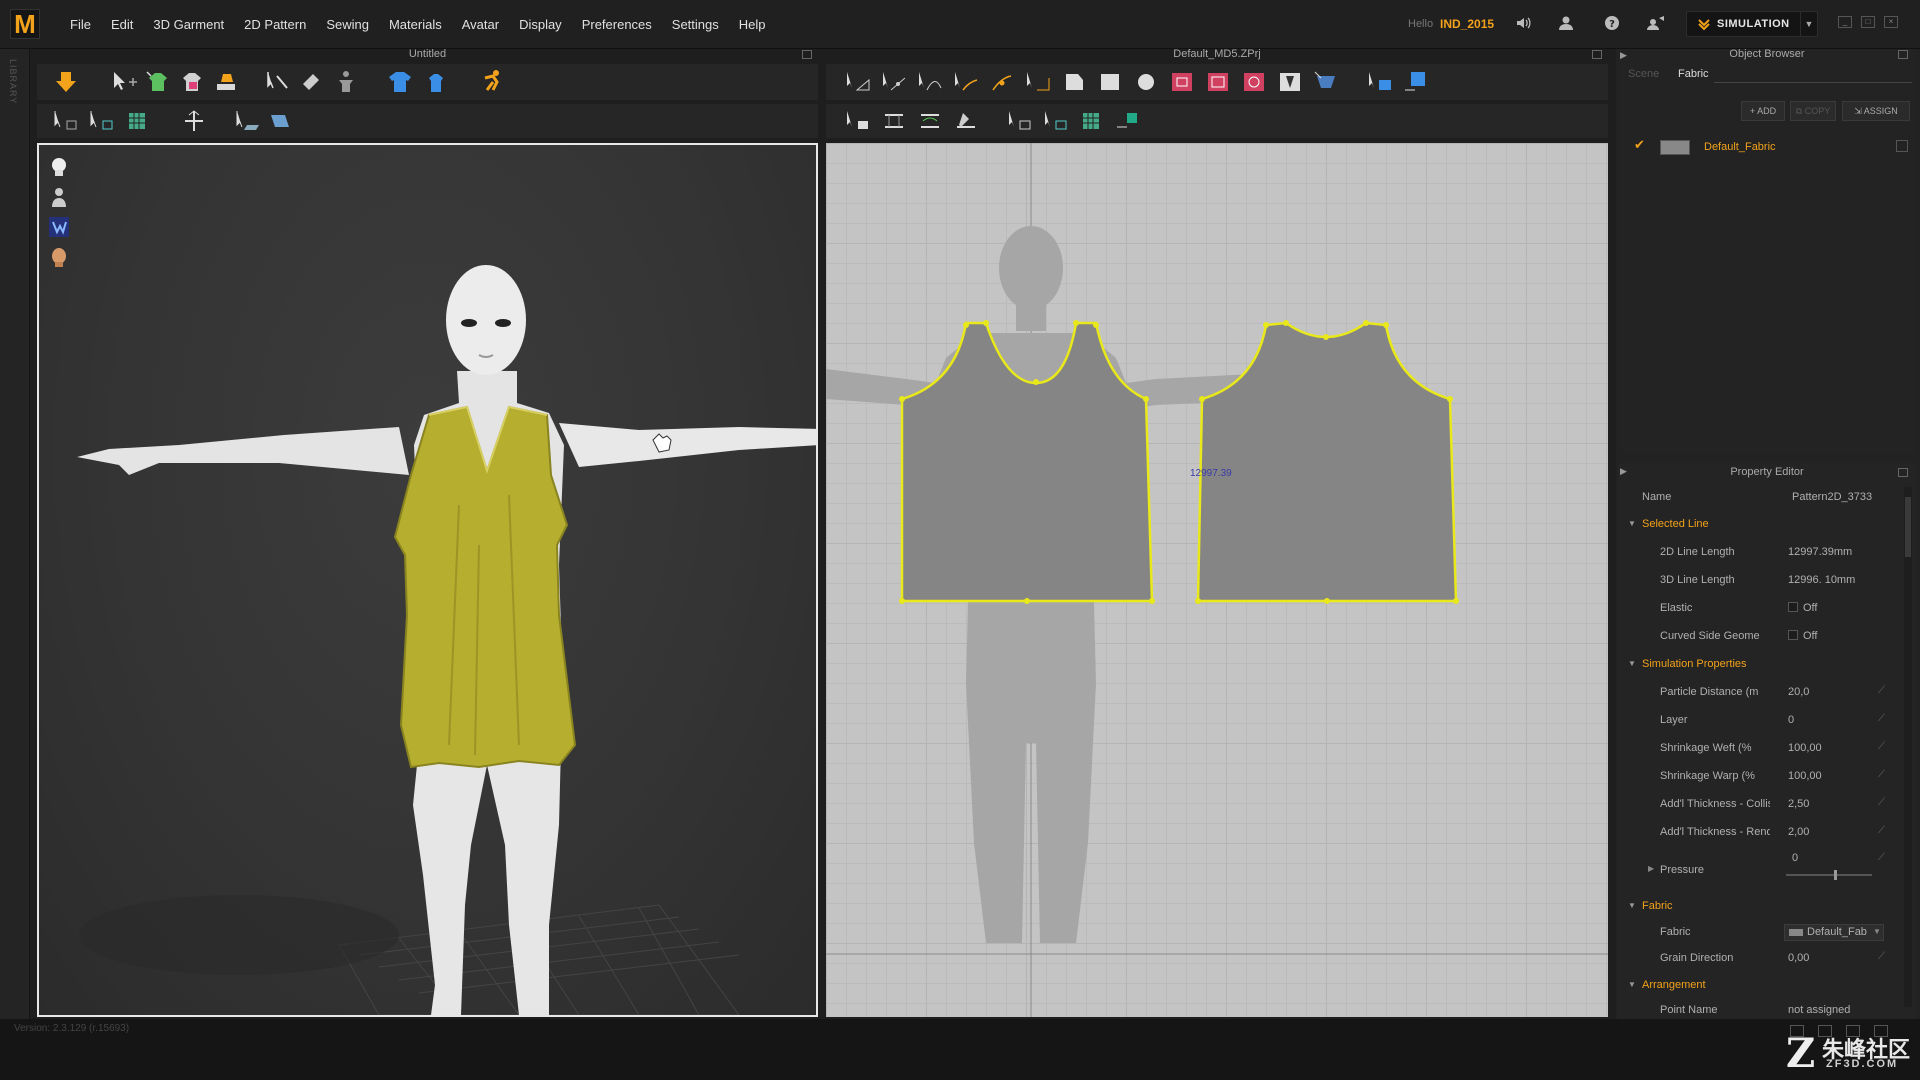  What do you see at coordinates (1416, 82) in the screenshot?
I see `texture-transform-icon` at bounding box center [1416, 82].